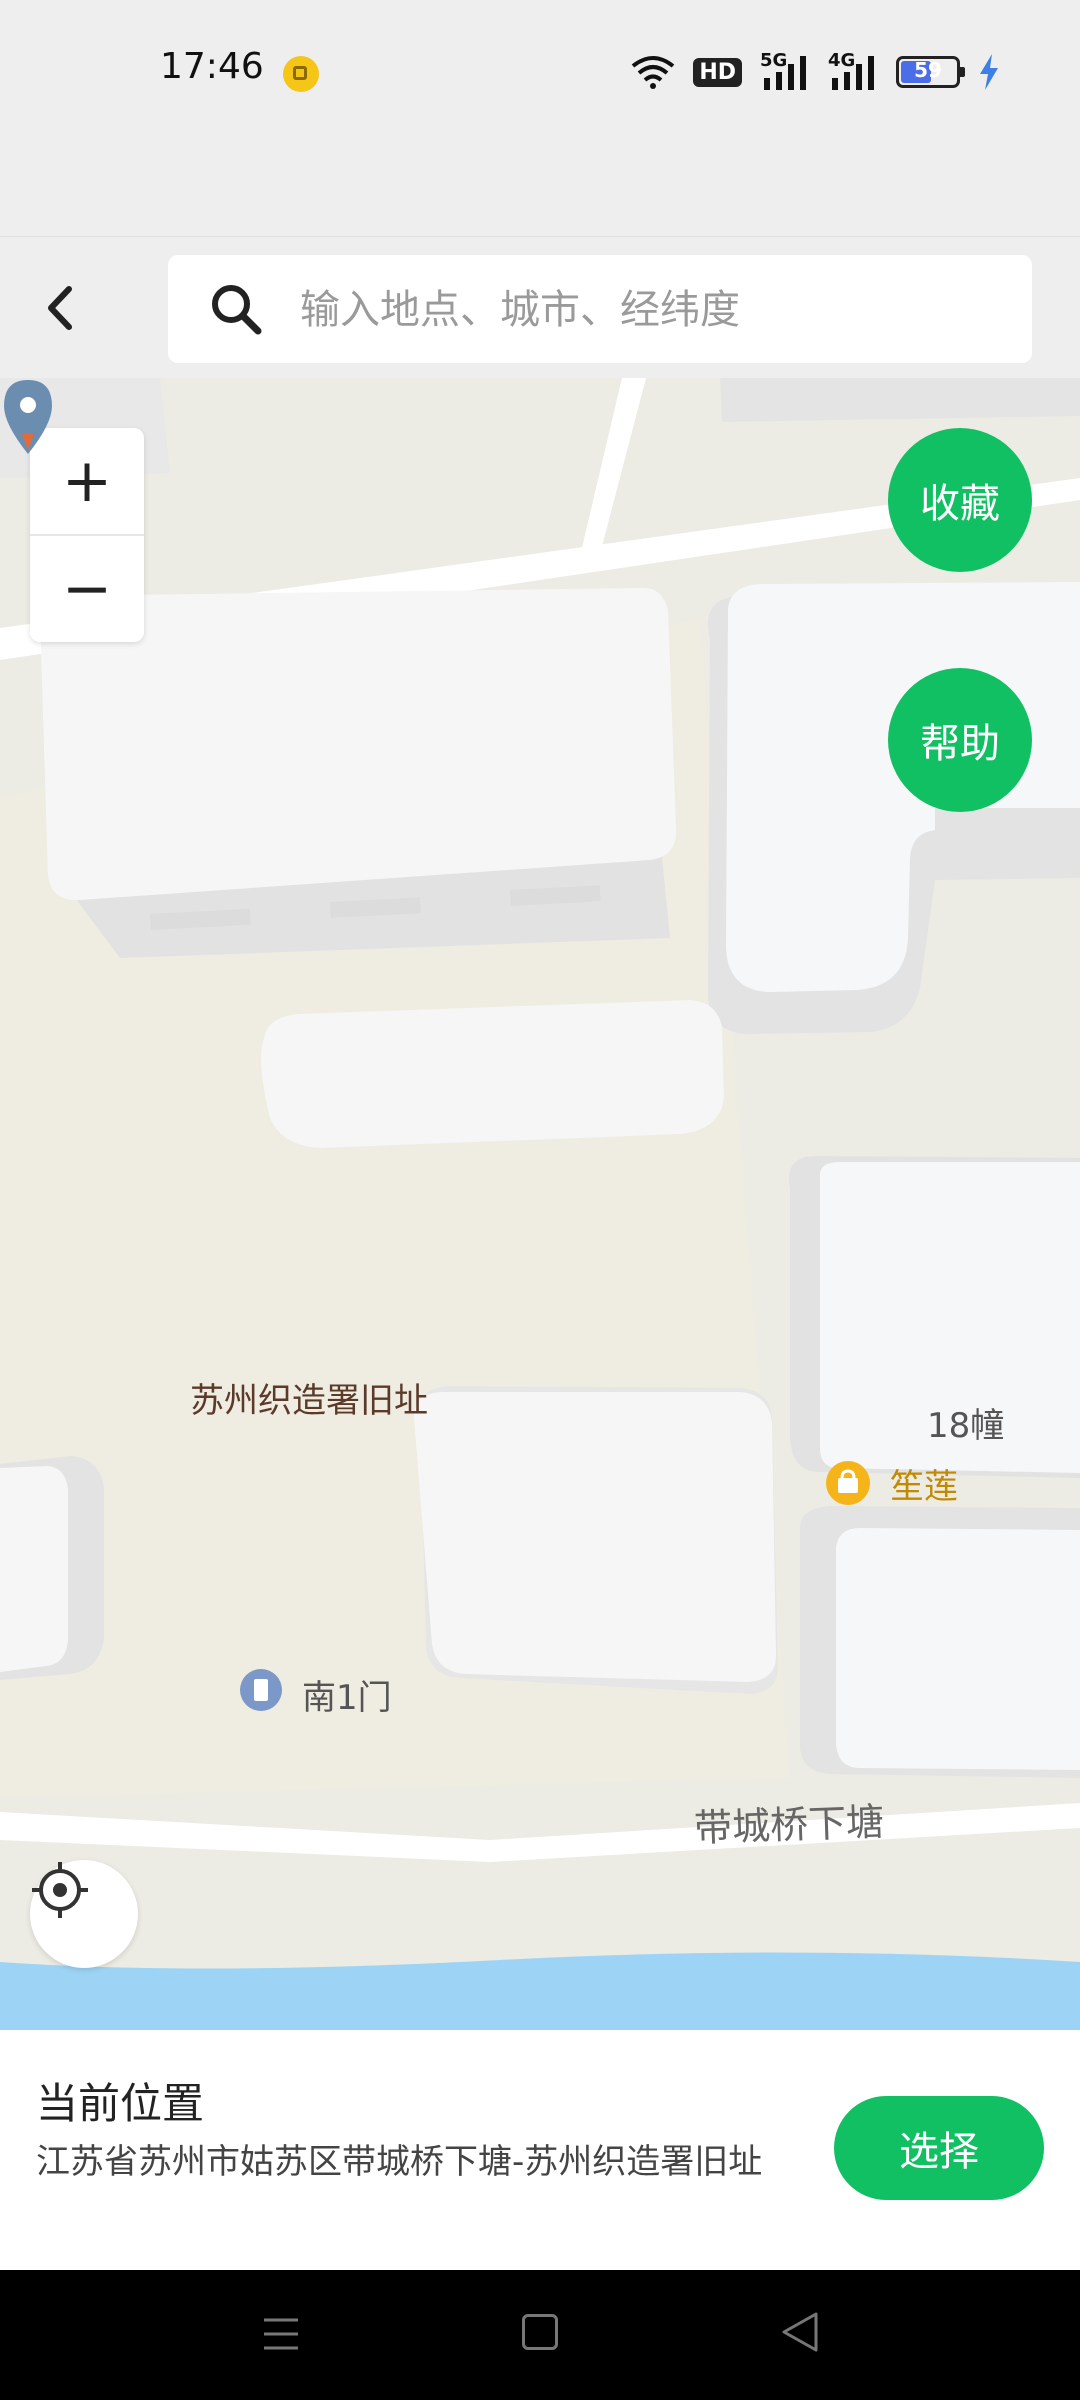  I want to click on current-address: 江苏省苏州市姑苏区带城桥下塘-苏州织造署旧址, so click(399, 2162).